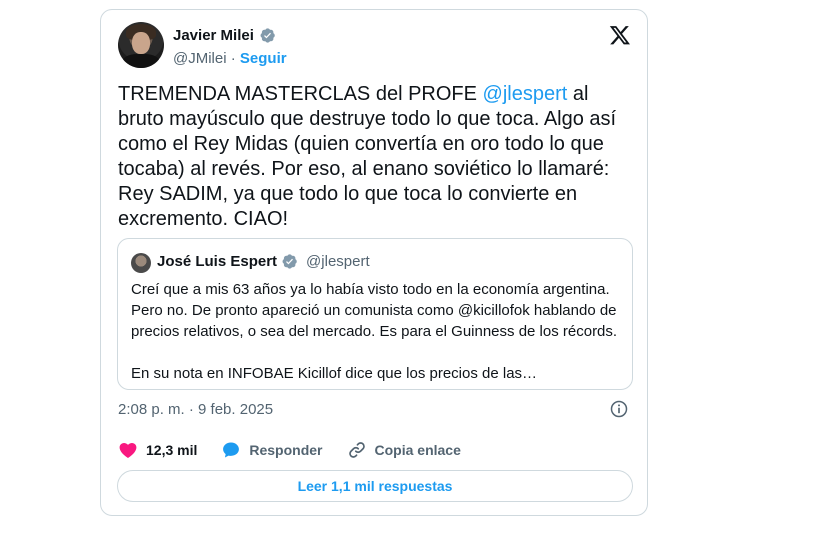 This screenshot has height=541, width=829. I want to click on copy-link-label: Copia enlace, so click(417, 450).